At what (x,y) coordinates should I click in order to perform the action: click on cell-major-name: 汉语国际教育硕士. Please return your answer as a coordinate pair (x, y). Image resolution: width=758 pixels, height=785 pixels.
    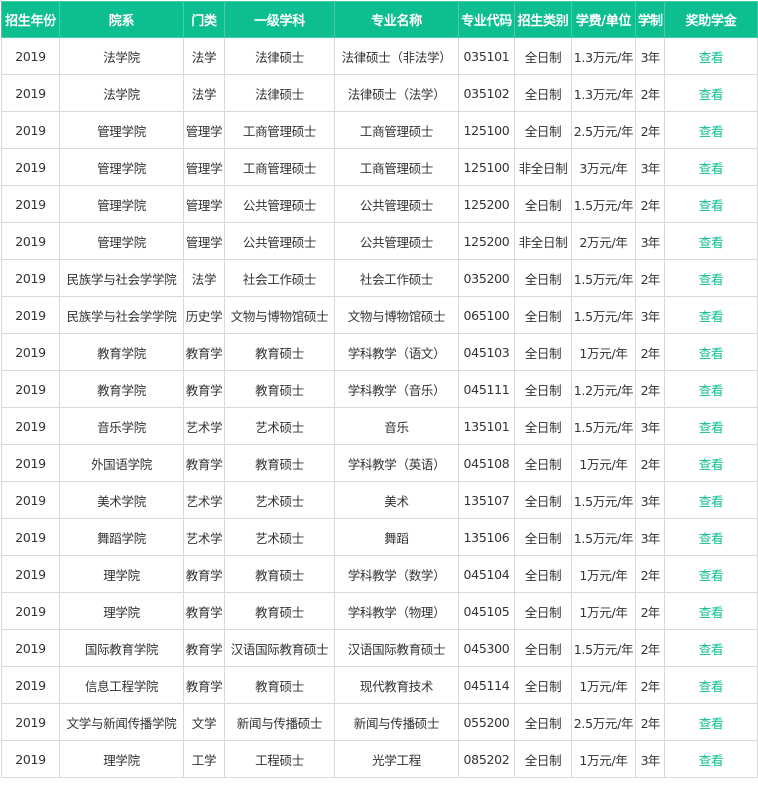
    Looking at the image, I should click on (396, 648).